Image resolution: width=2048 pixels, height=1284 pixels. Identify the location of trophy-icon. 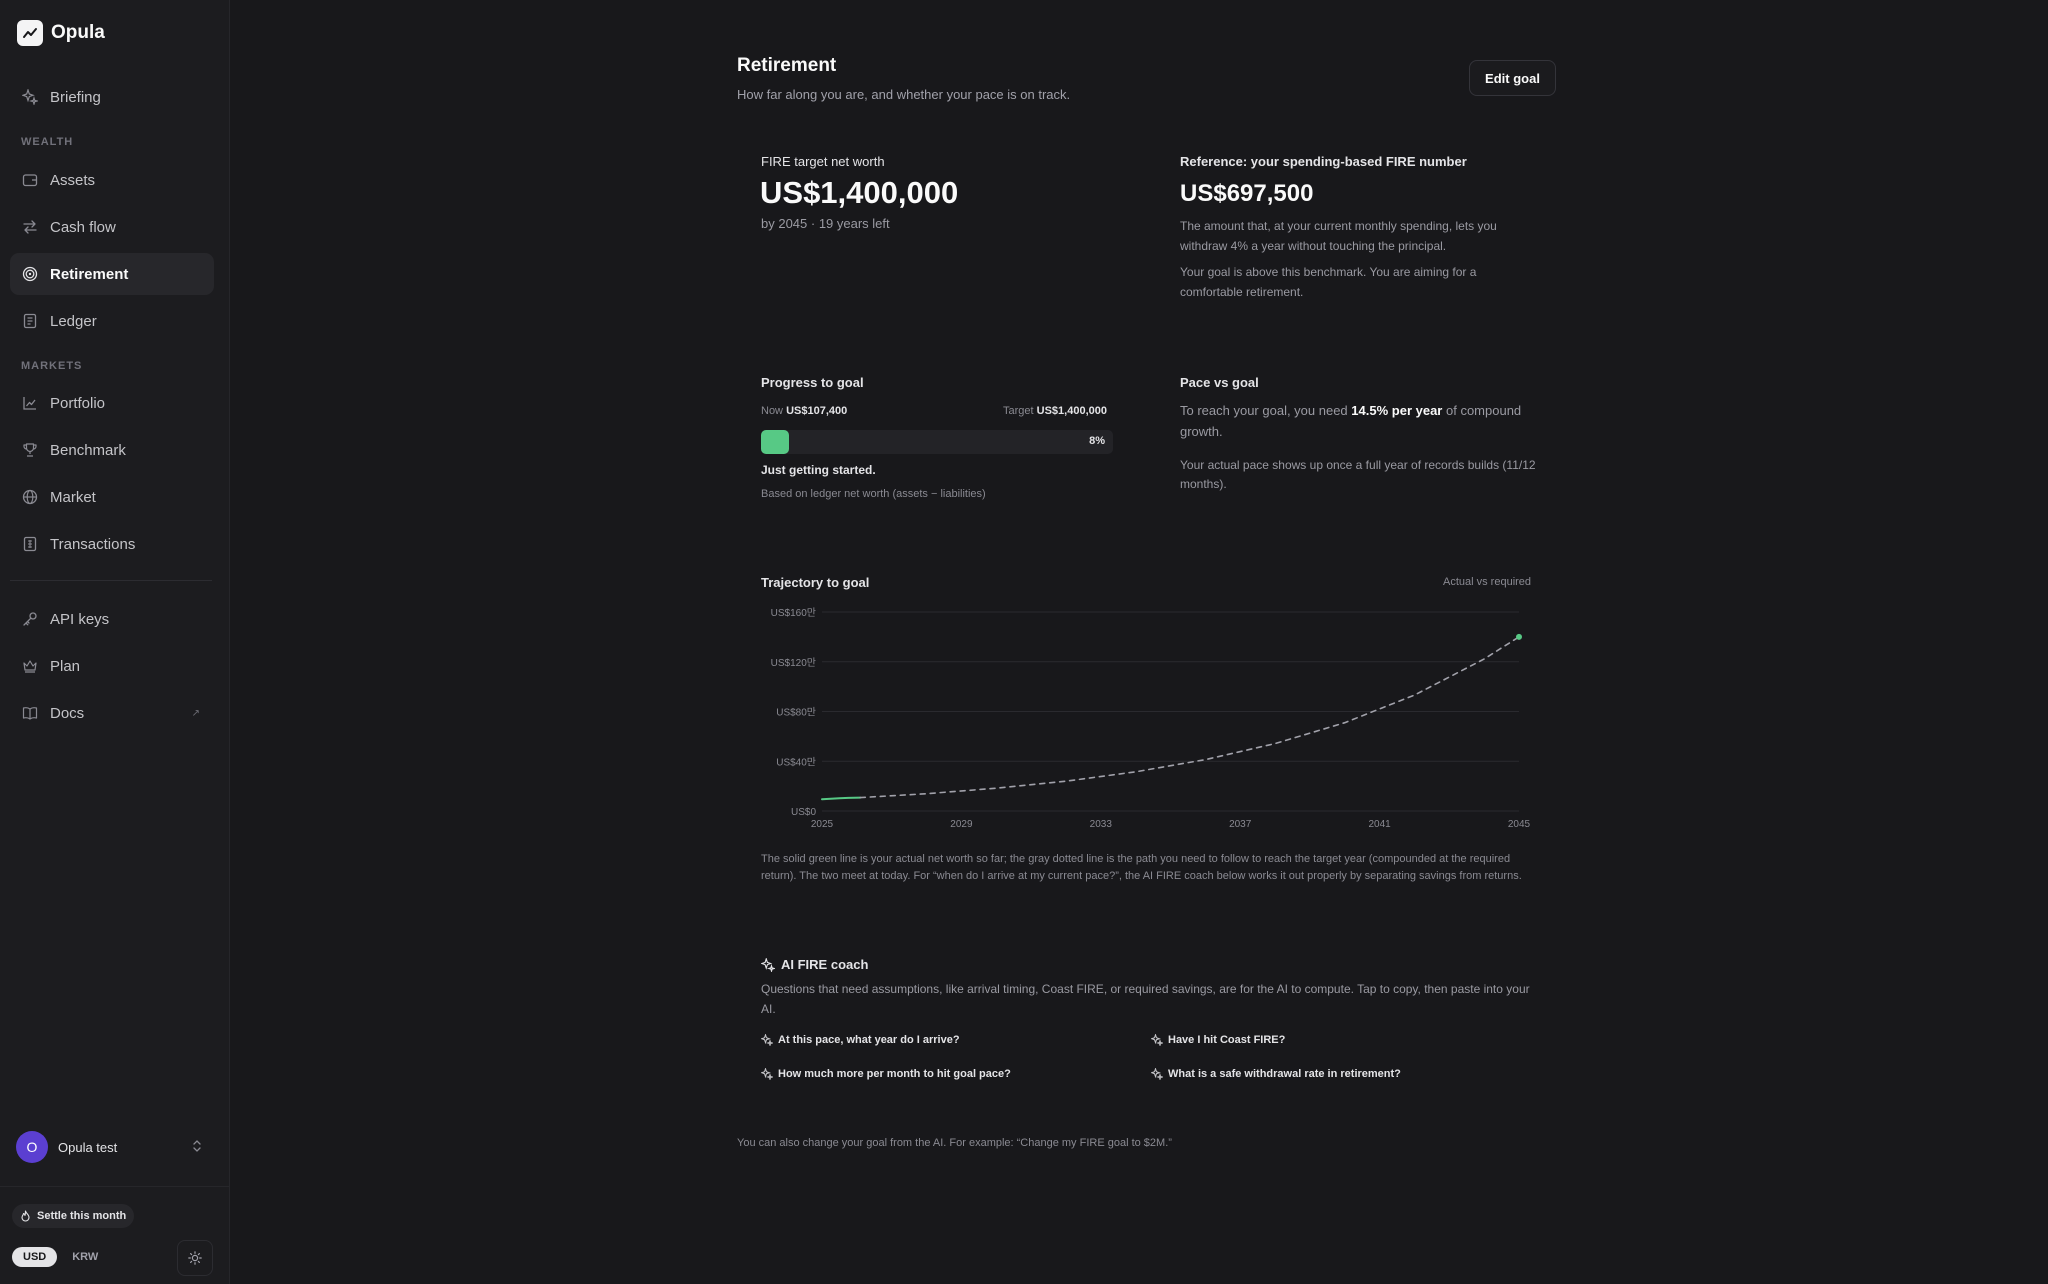
(30, 450).